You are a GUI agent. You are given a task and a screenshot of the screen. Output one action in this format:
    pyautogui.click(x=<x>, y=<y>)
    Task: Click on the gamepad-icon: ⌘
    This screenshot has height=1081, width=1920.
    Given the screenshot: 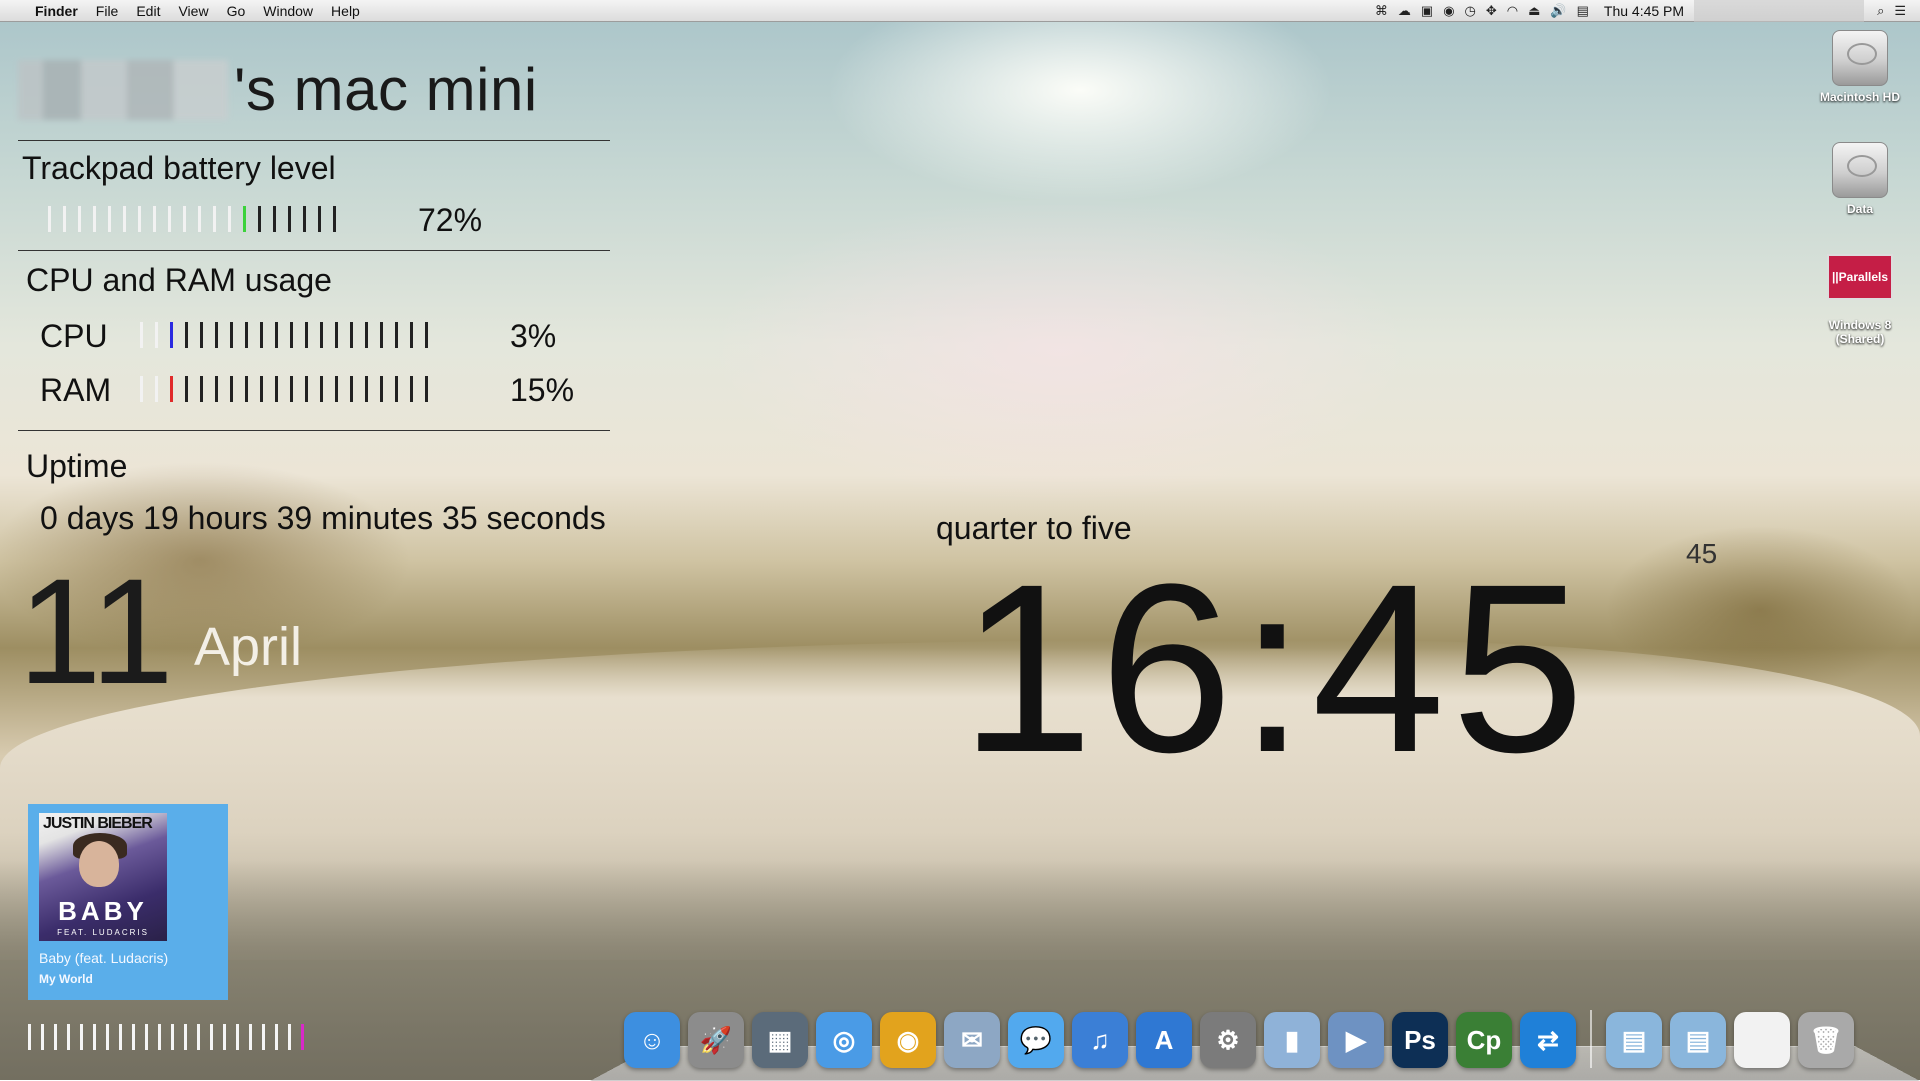 What is the action you would take?
    pyautogui.click(x=1381, y=11)
    